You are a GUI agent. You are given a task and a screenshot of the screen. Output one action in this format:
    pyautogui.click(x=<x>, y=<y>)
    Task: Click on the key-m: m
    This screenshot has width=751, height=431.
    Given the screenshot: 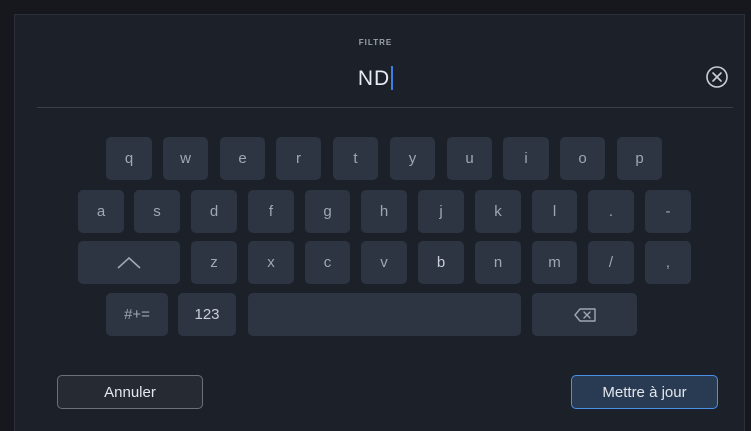 What is the action you would take?
    pyautogui.click(x=554, y=262)
    